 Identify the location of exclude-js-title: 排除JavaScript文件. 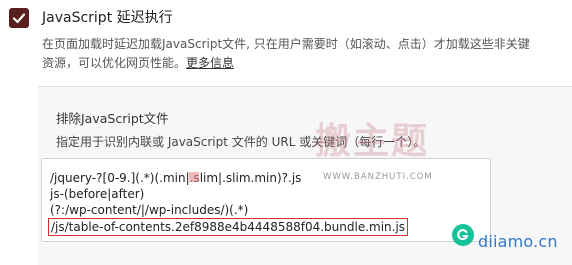
(112, 118).